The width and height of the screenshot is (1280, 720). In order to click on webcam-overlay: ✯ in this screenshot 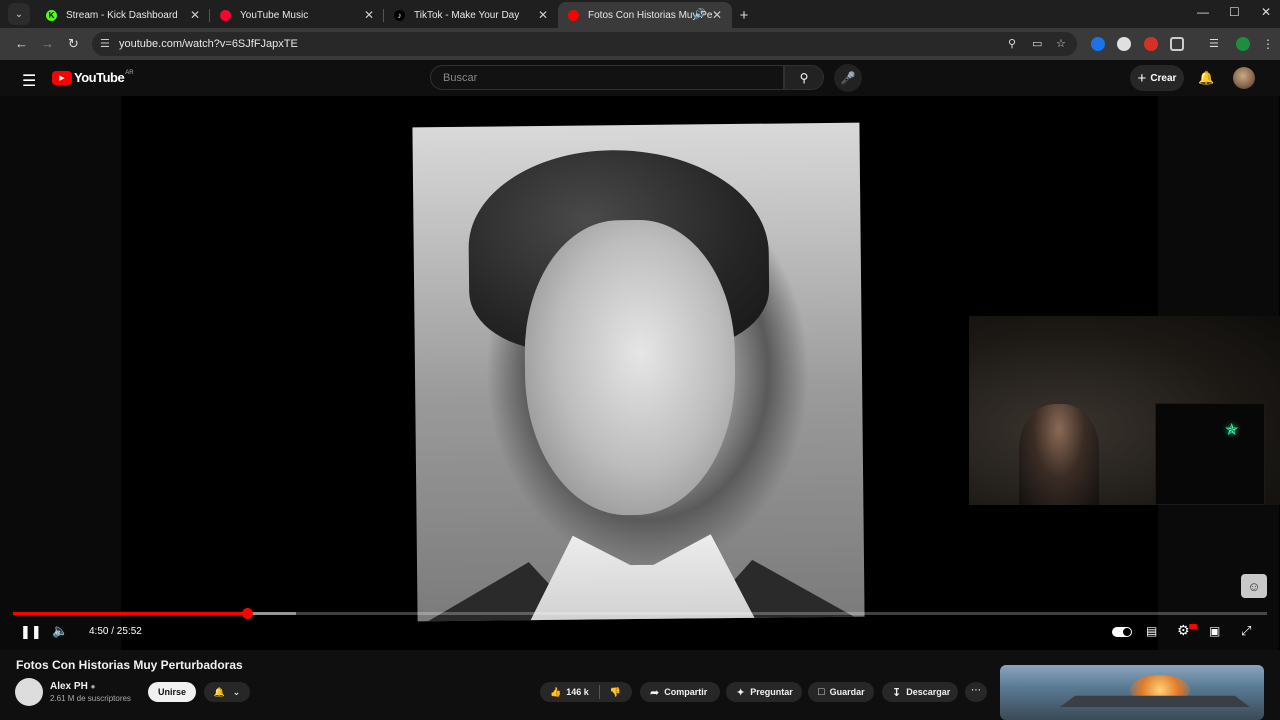, I will do `click(1124, 410)`.